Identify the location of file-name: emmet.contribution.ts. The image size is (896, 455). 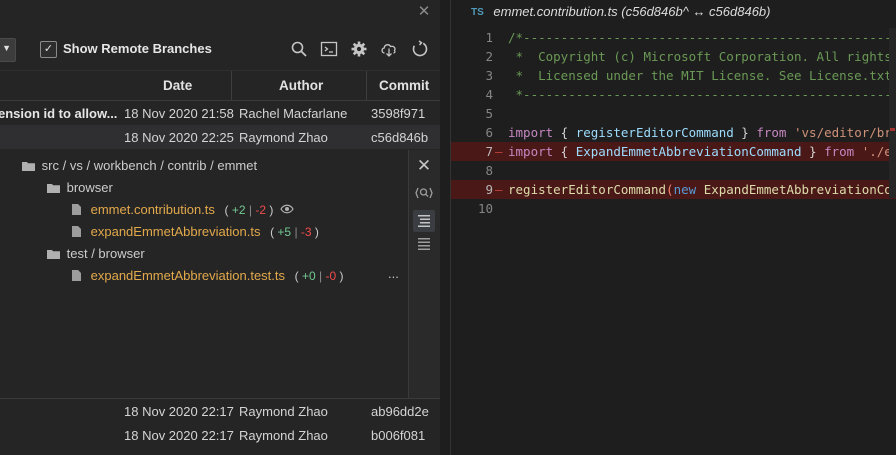
(152, 209).